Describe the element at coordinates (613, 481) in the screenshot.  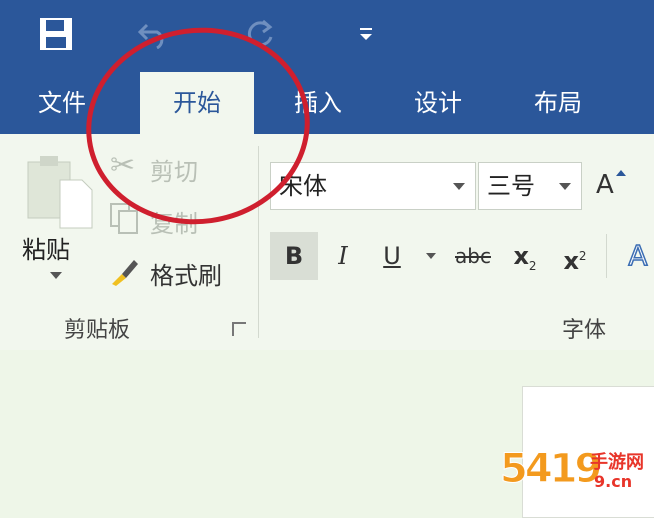
I see `watermark-domain: 9.cn` at that location.